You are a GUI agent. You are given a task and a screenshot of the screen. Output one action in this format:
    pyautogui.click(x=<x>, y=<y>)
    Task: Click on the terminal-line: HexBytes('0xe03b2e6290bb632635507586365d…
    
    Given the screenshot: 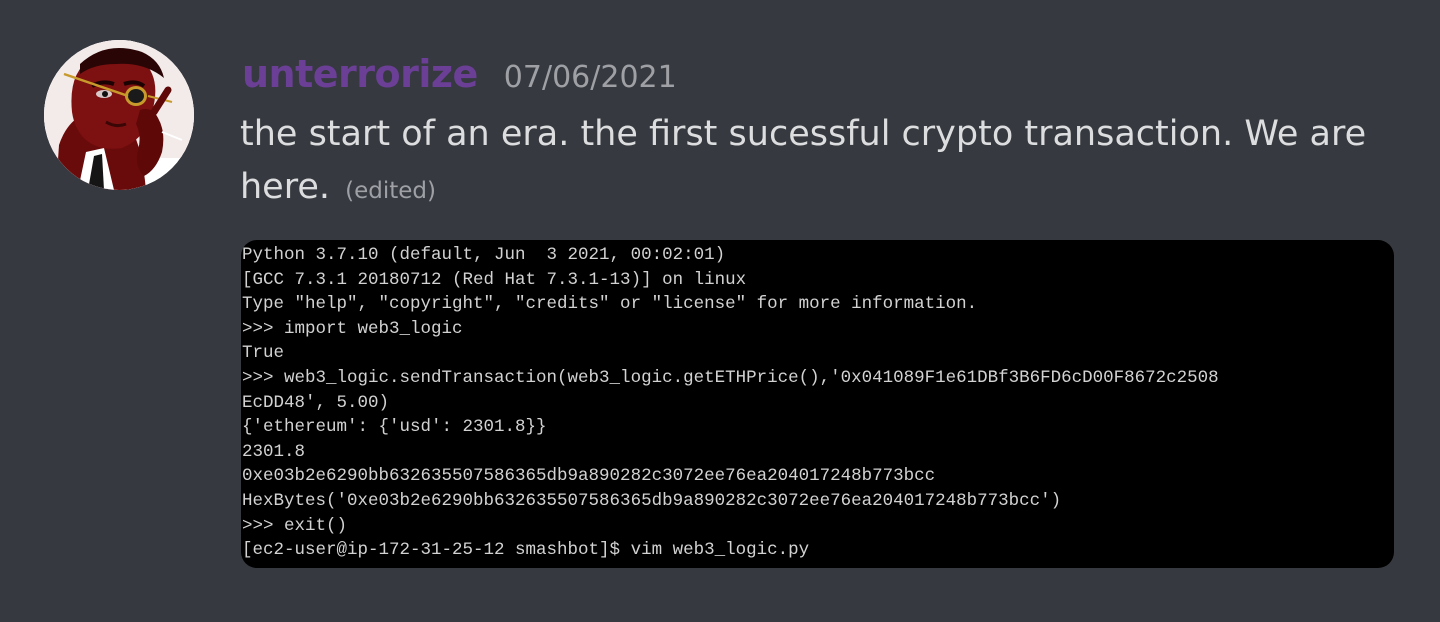 What is the action you would take?
    pyautogui.click(x=652, y=500)
    